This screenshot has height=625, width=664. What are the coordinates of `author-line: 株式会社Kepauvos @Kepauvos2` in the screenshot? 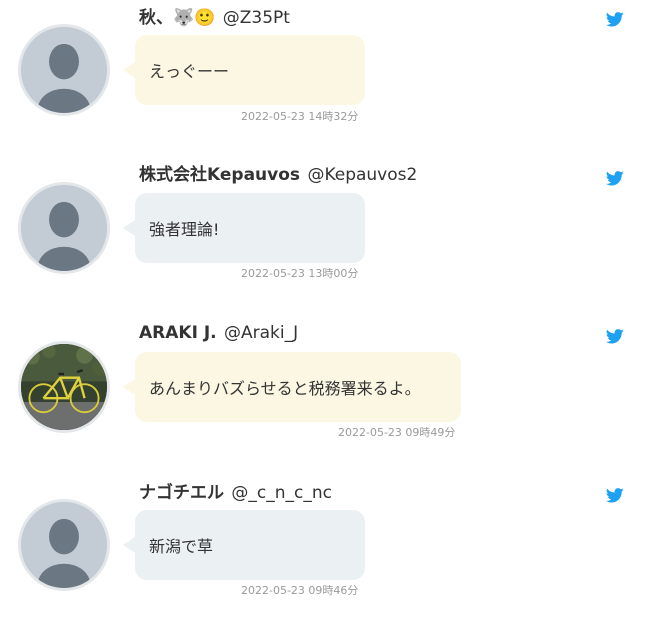 It's located at (278, 175).